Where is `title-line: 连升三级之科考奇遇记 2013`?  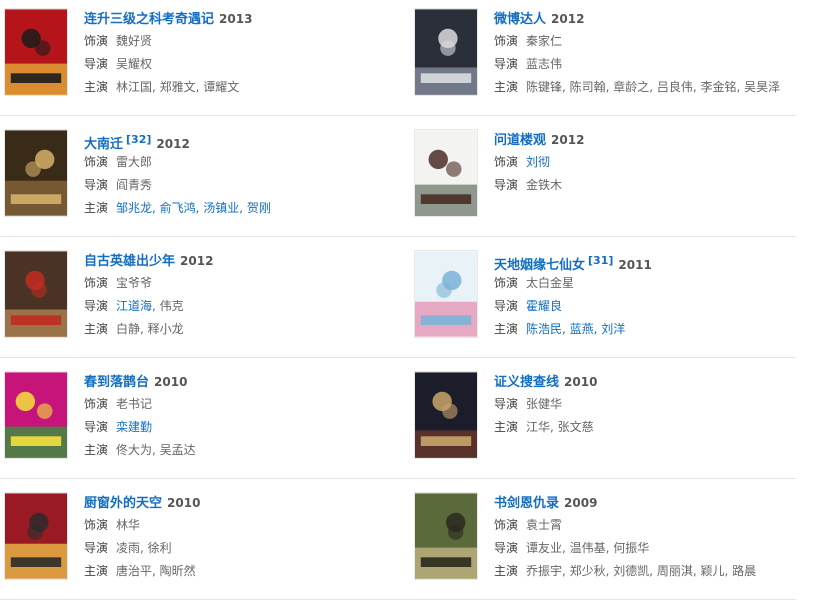
title-line: 连升三级之科考奇遇记 2013 is located at coordinates (244, 19).